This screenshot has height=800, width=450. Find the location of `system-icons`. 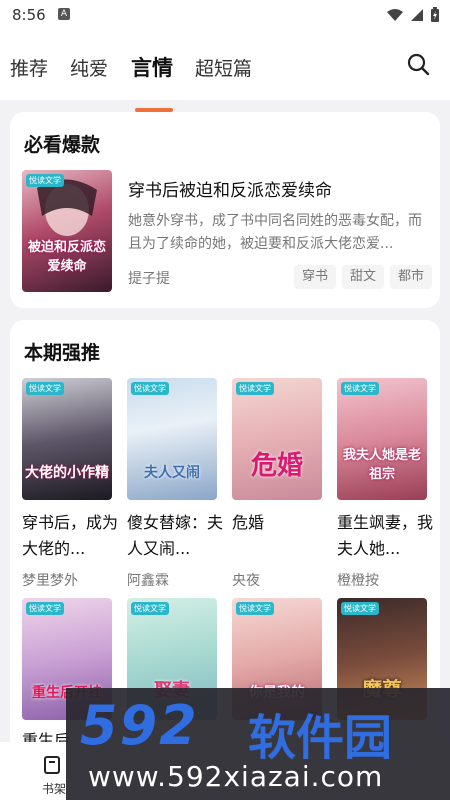

system-icons is located at coordinates (413, 15).